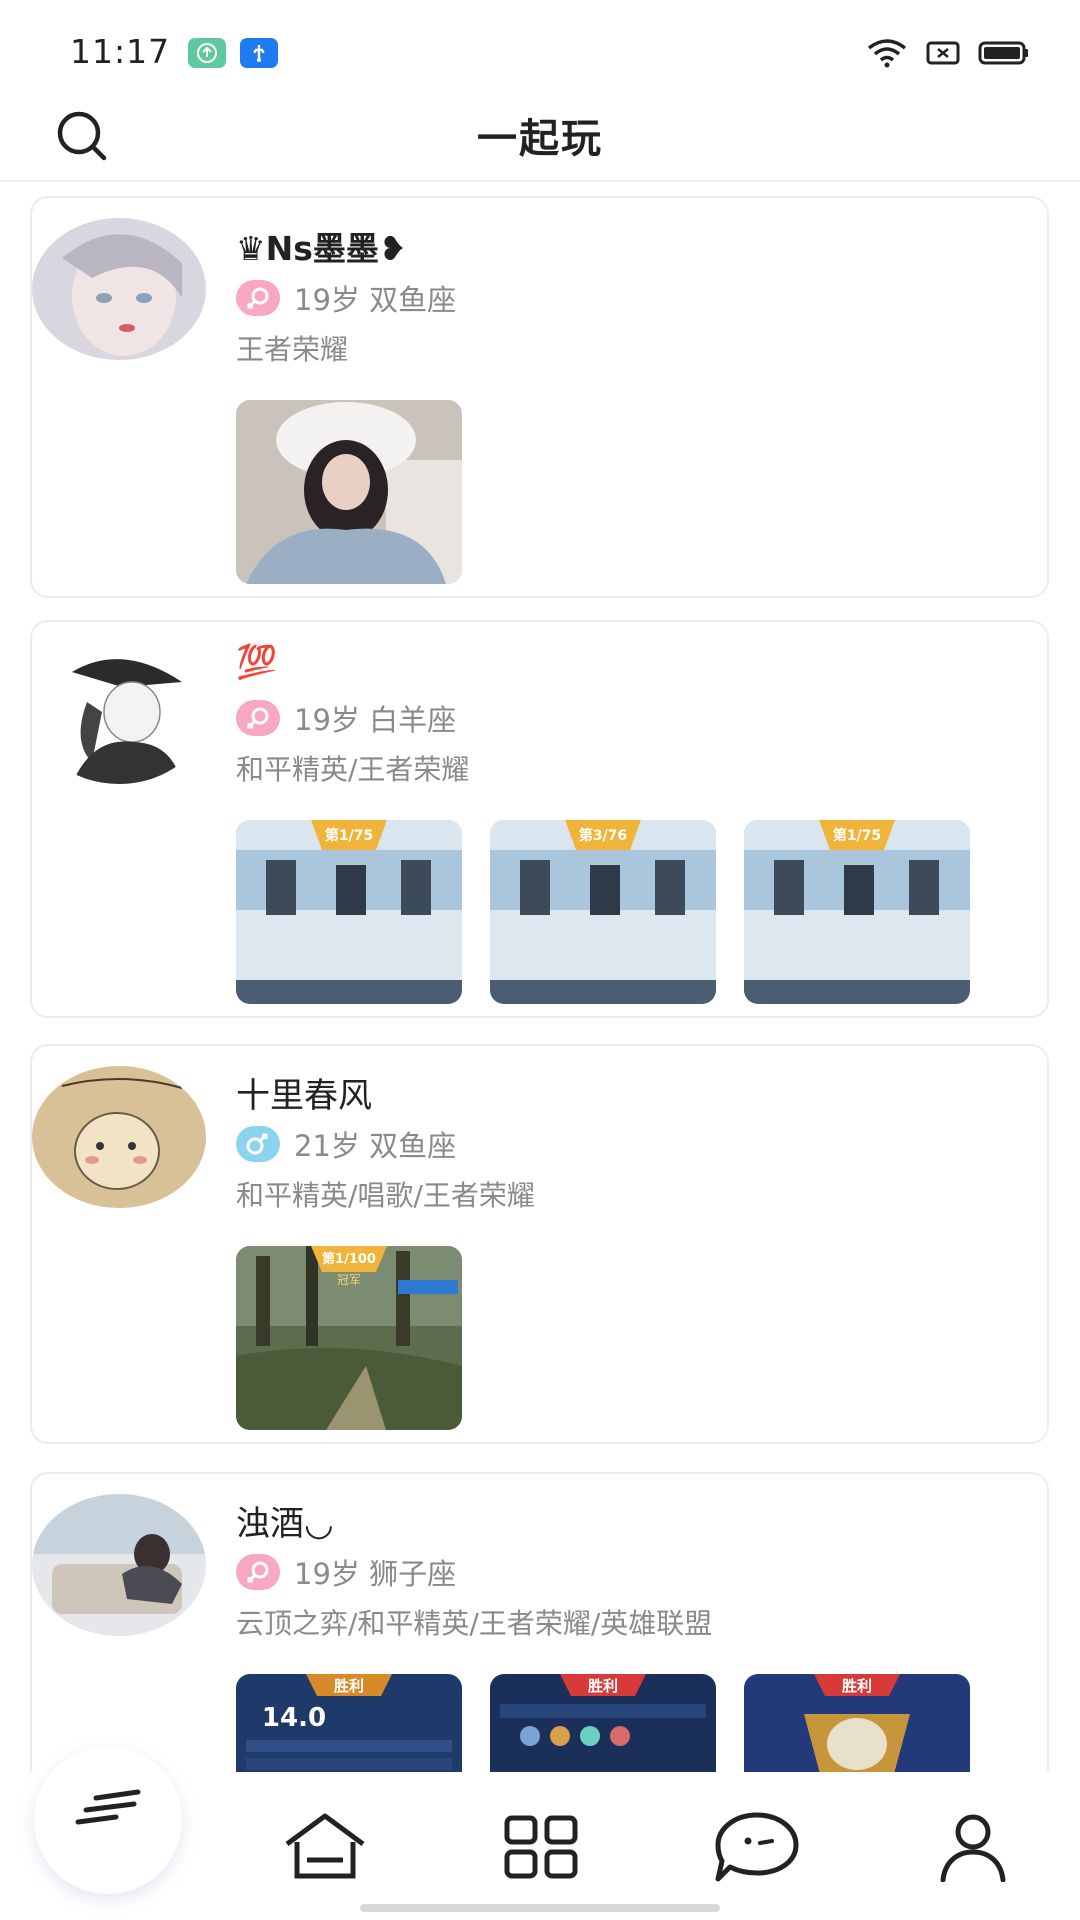 The height and width of the screenshot is (1920, 1080). I want to click on user-nickname: 浊酒◡, so click(285, 1524).